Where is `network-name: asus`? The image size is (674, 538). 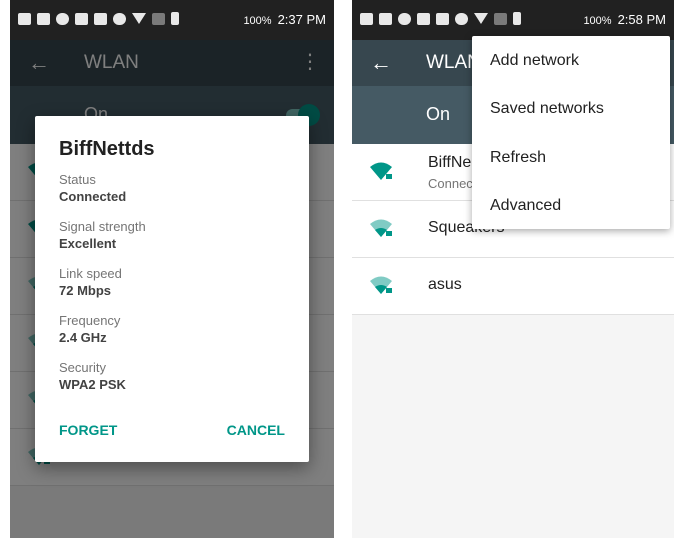
network-name: asus is located at coordinates (445, 284).